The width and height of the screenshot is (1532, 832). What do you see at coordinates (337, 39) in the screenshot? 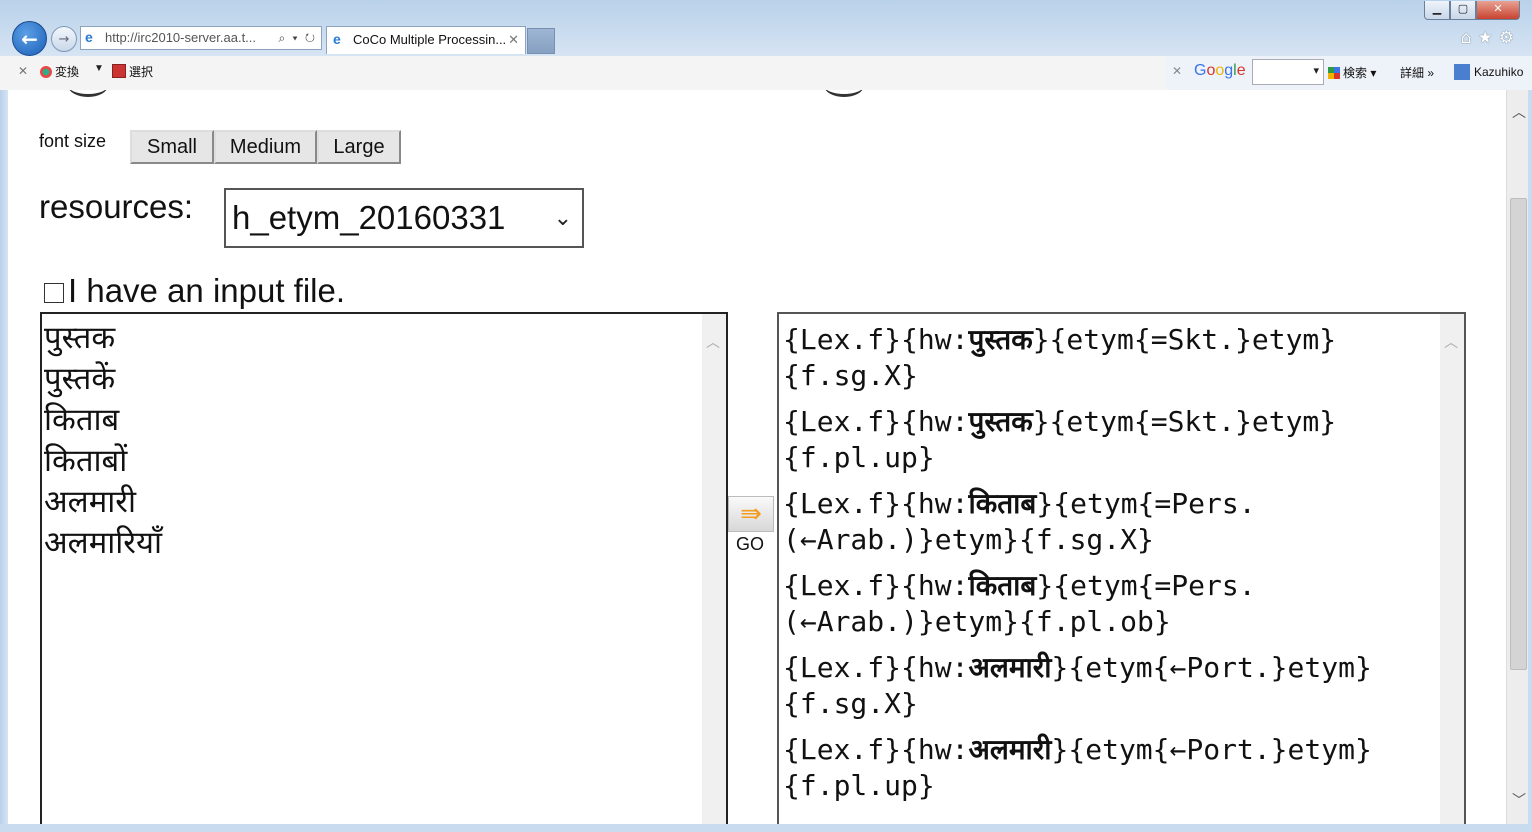
I see `ie-tab-icon: e` at bounding box center [337, 39].